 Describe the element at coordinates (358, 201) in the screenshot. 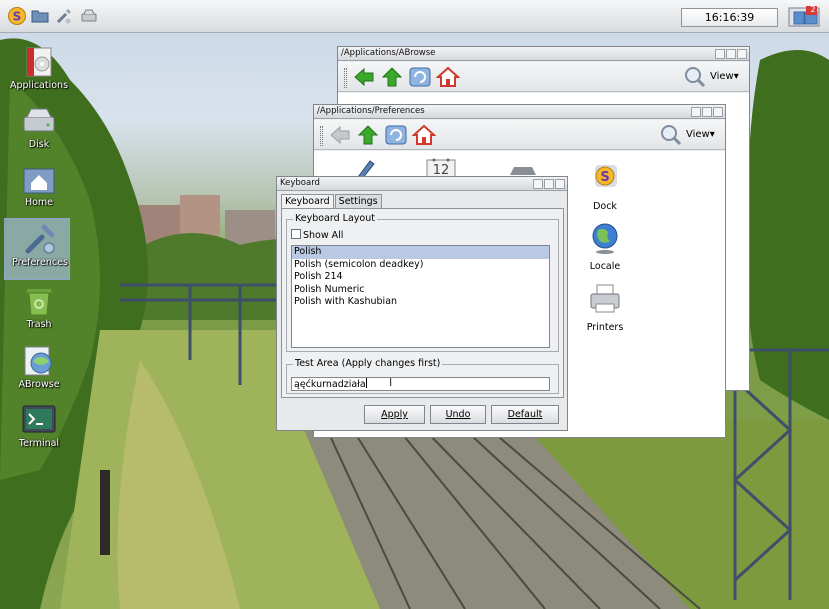

I see `tab-settings: Settings` at that location.